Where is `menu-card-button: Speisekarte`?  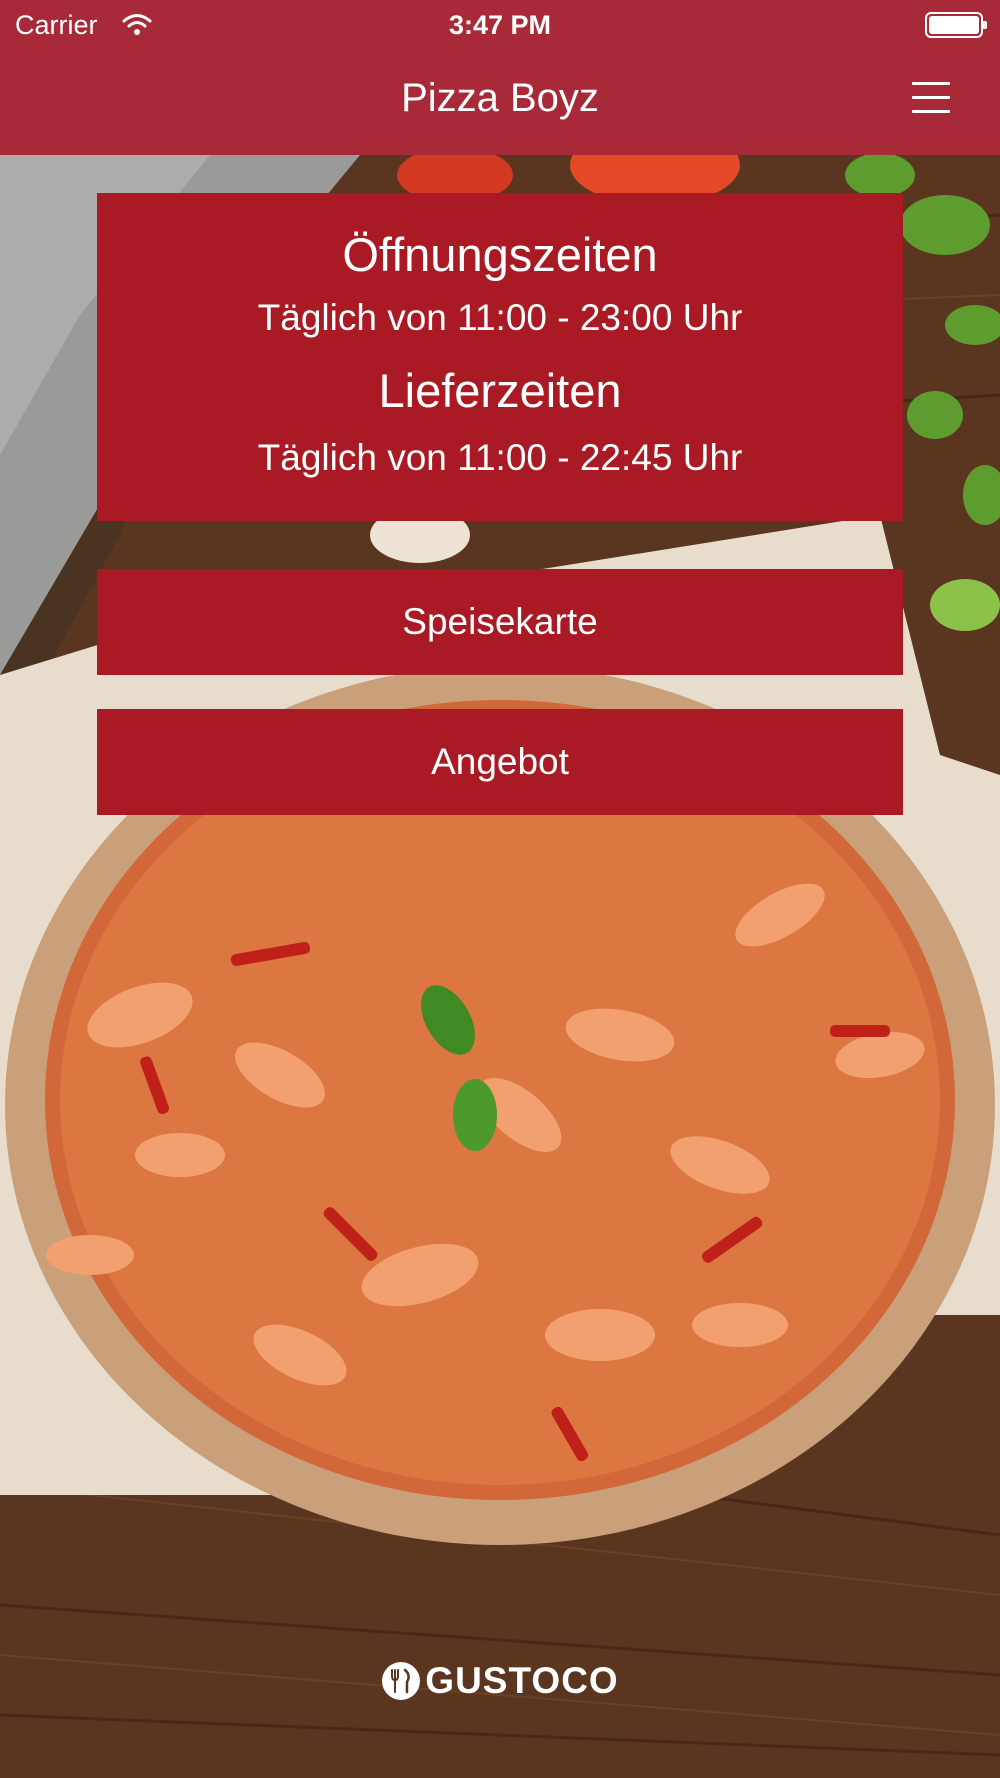
menu-card-button: Speisekarte is located at coordinates (500, 622).